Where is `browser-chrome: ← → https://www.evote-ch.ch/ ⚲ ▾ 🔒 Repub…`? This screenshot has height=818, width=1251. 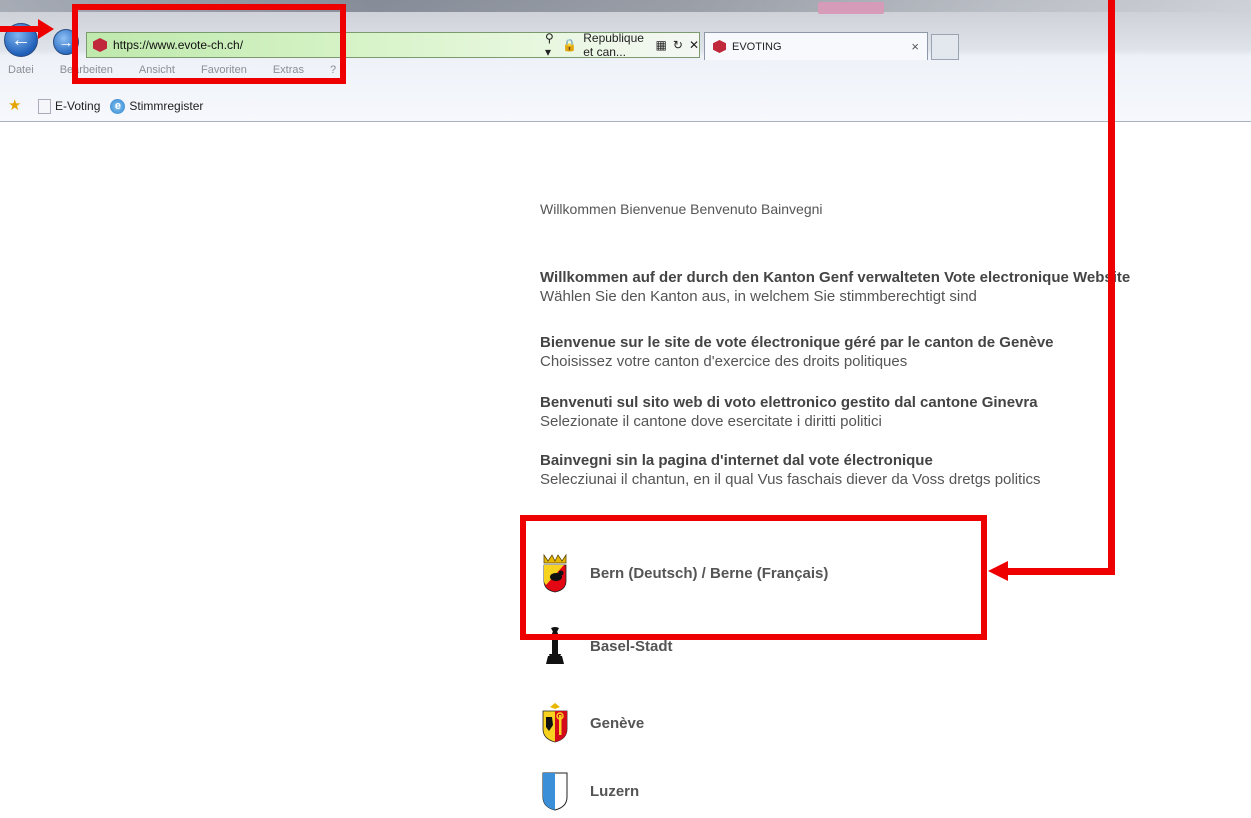 browser-chrome: ← → https://www.evote-ch.ch/ ⚲ ▾ 🔒 Repub… is located at coordinates (625, 61).